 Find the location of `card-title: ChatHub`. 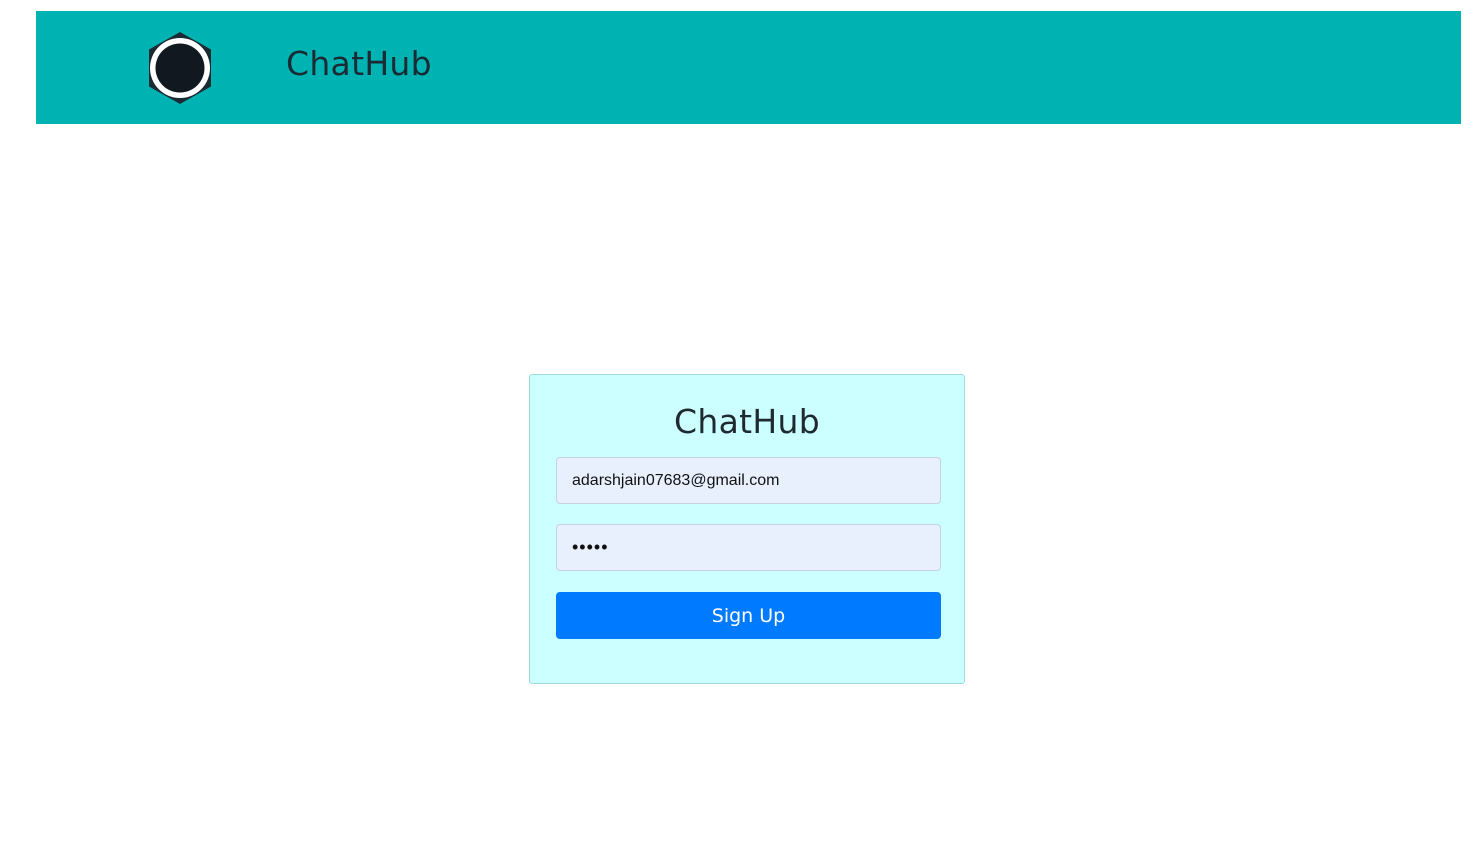

card-title: ChatHub is located at coordinates (747, 421).